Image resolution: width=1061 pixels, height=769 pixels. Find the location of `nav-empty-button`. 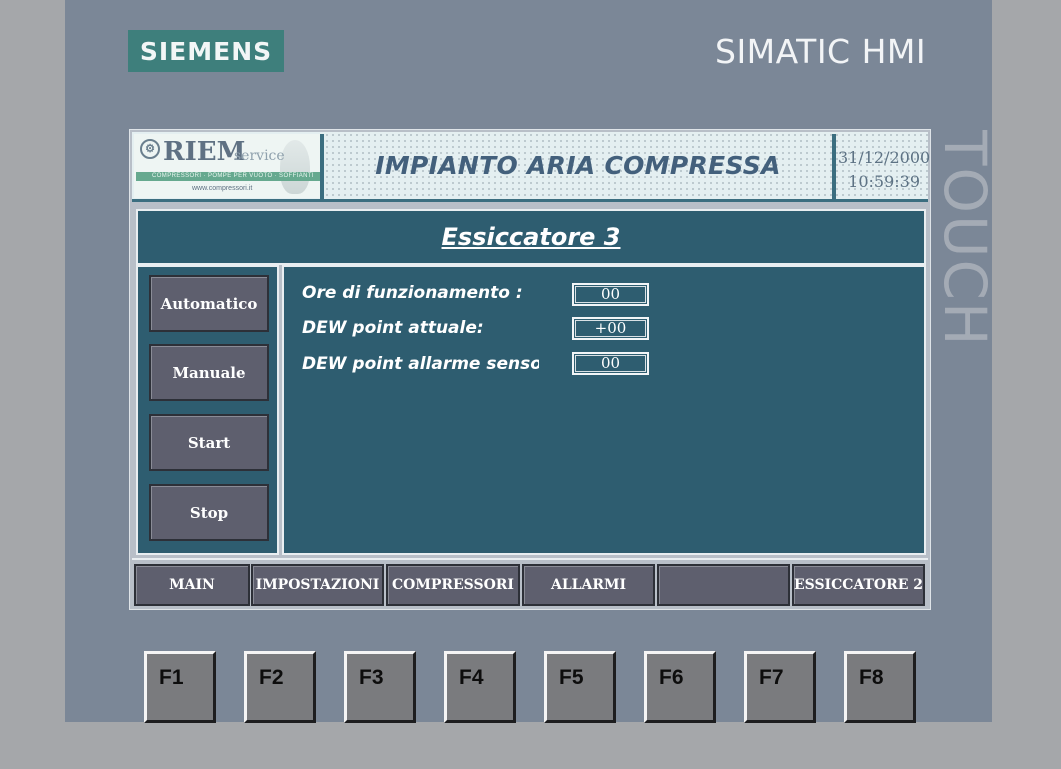

nav-empty-button is located at coordinates (723, 585).